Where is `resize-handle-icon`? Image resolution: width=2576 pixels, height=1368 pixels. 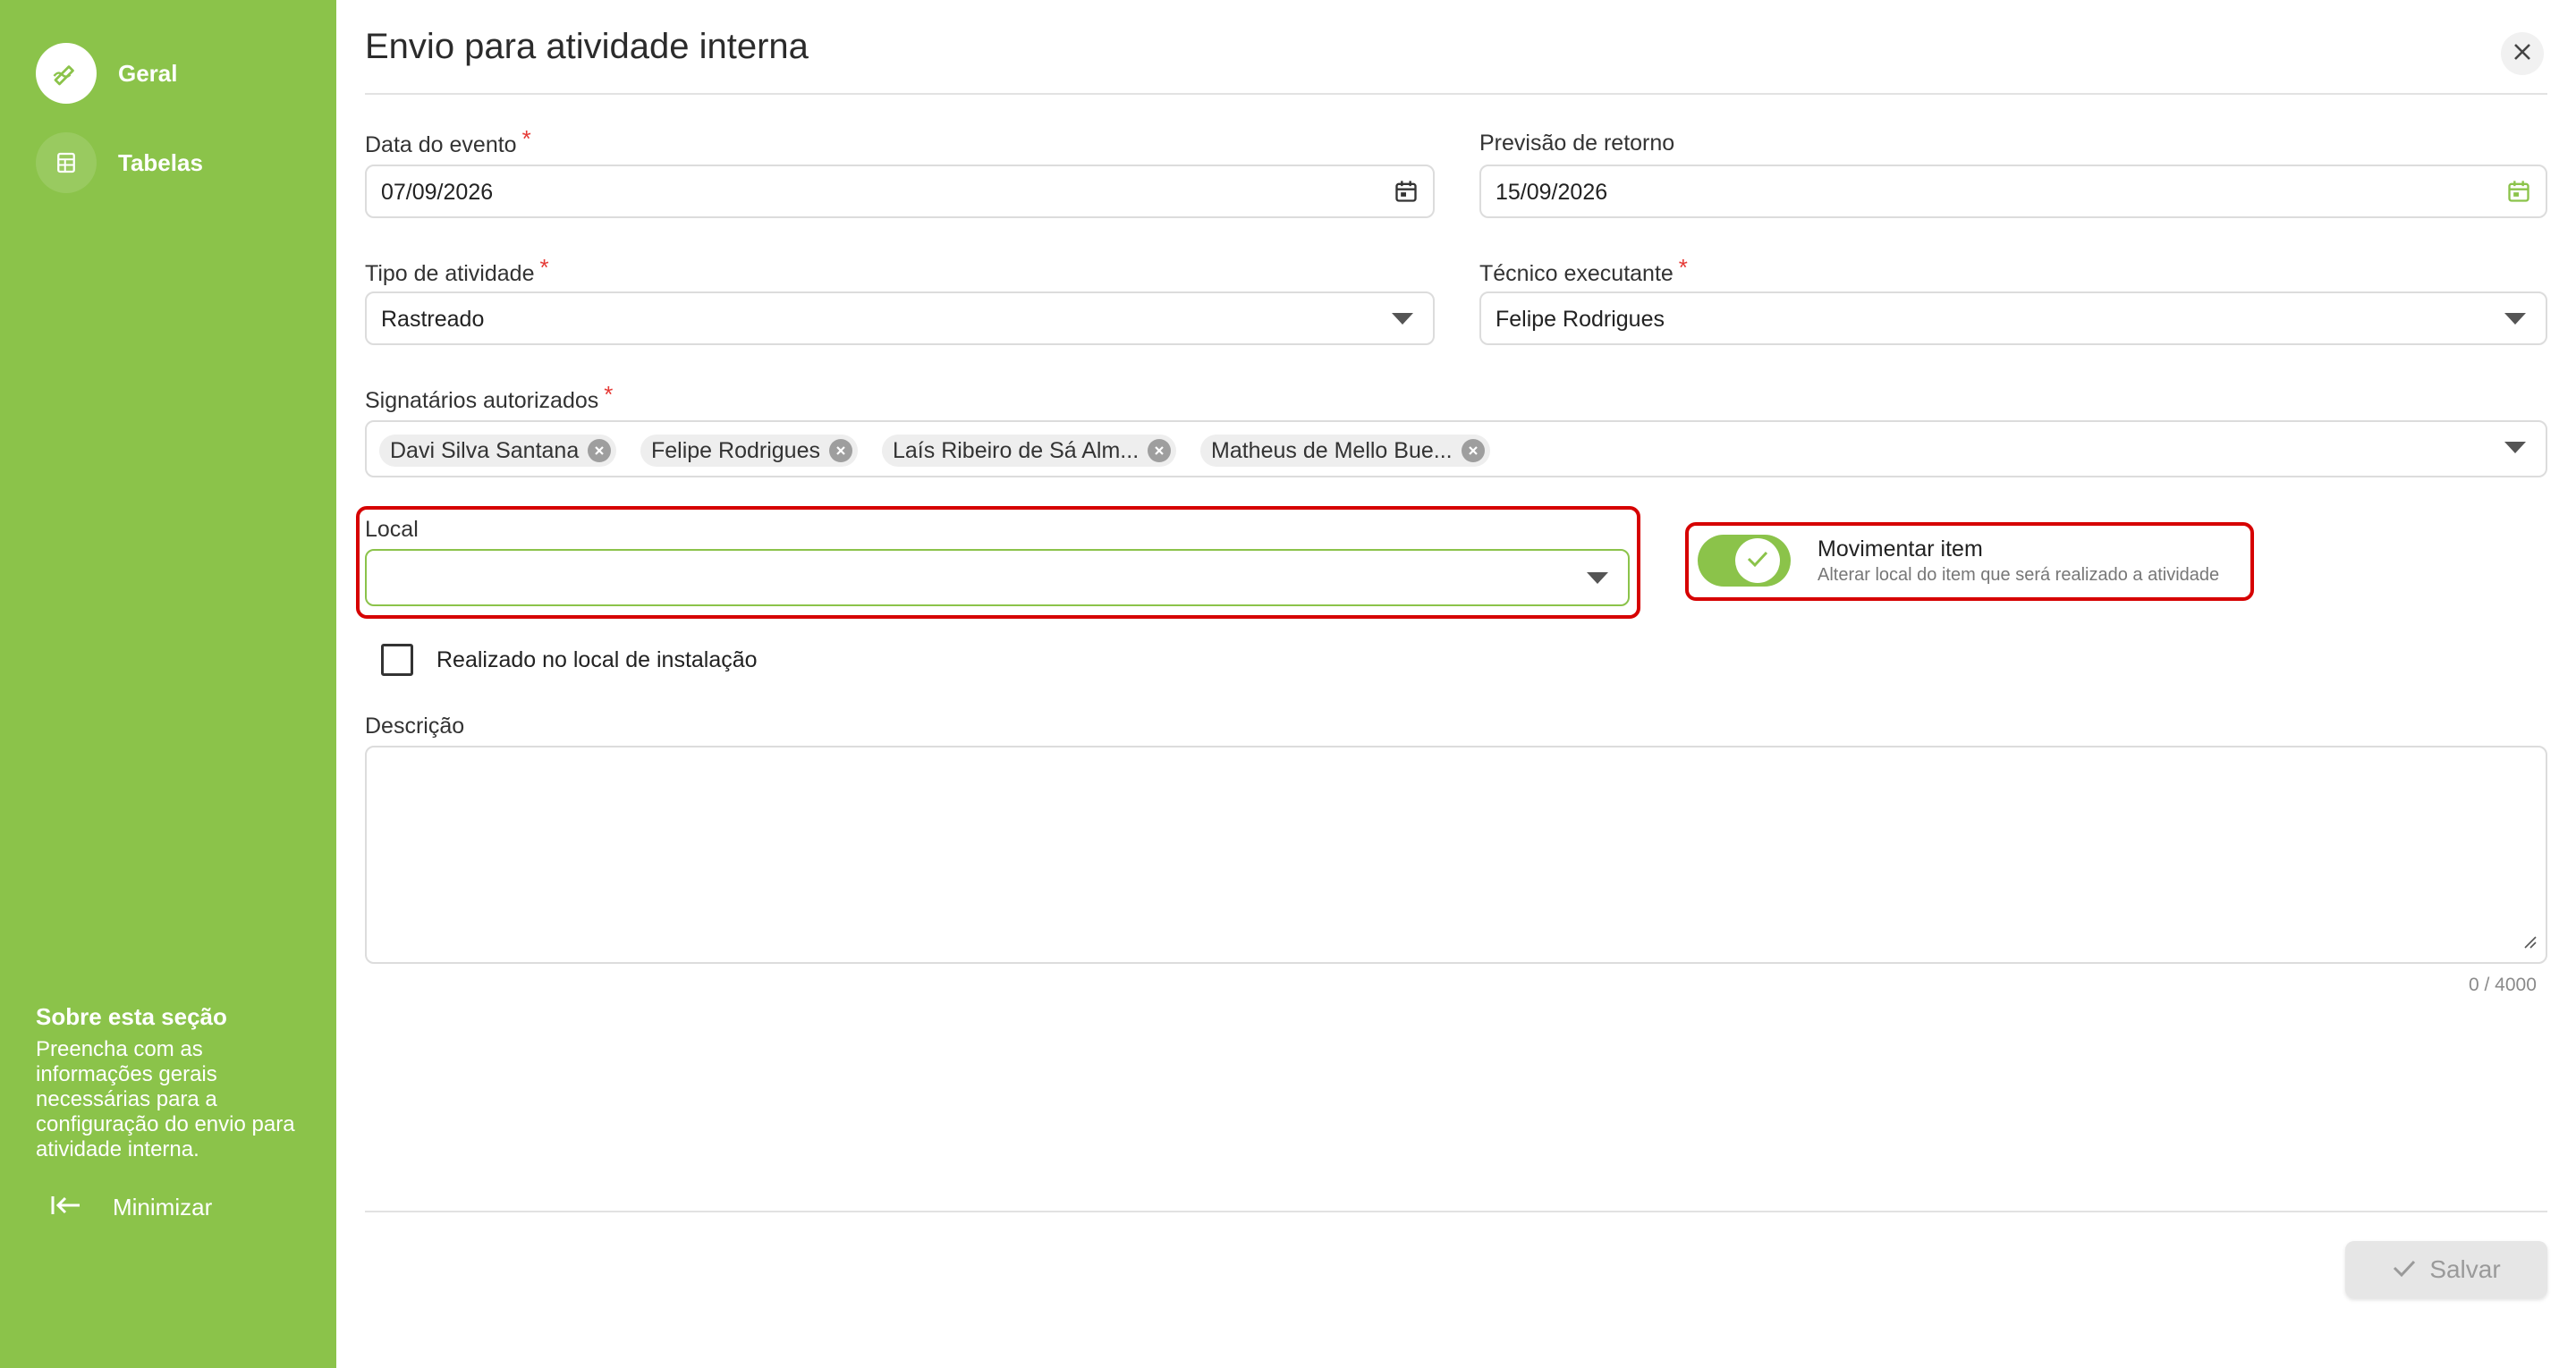
resize-handle-icon is located at coordinates (2529, 944).